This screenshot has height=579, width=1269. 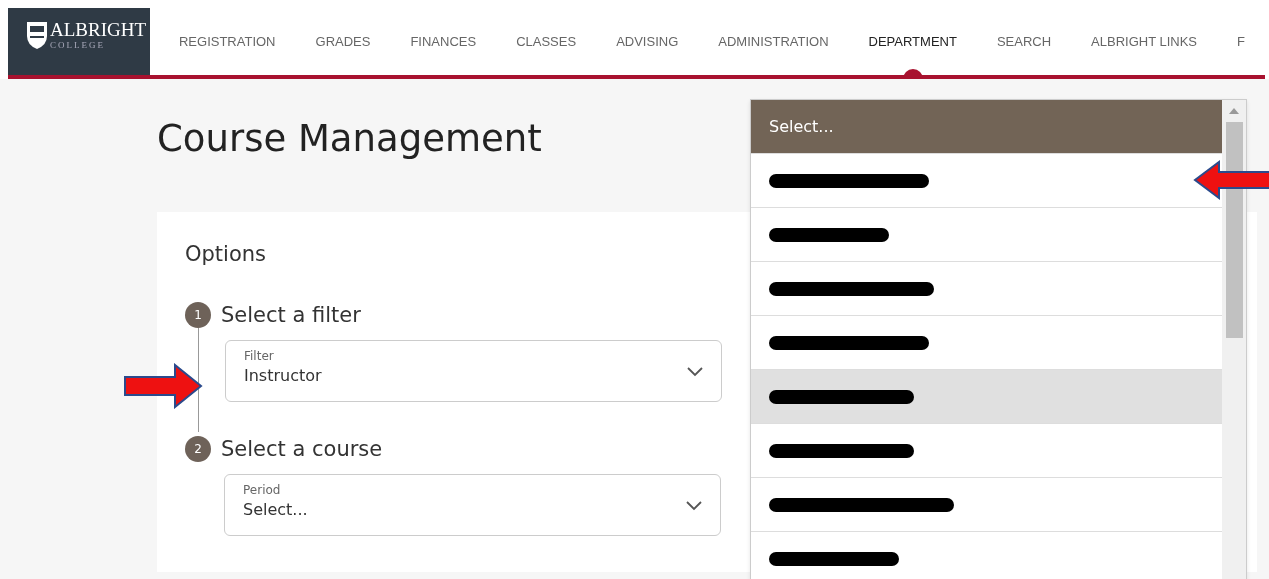 What do you see at coordinates (443, 41) in the screenshot?
I see `nav-tab: FINANCES` at bounding box center [443, 41].